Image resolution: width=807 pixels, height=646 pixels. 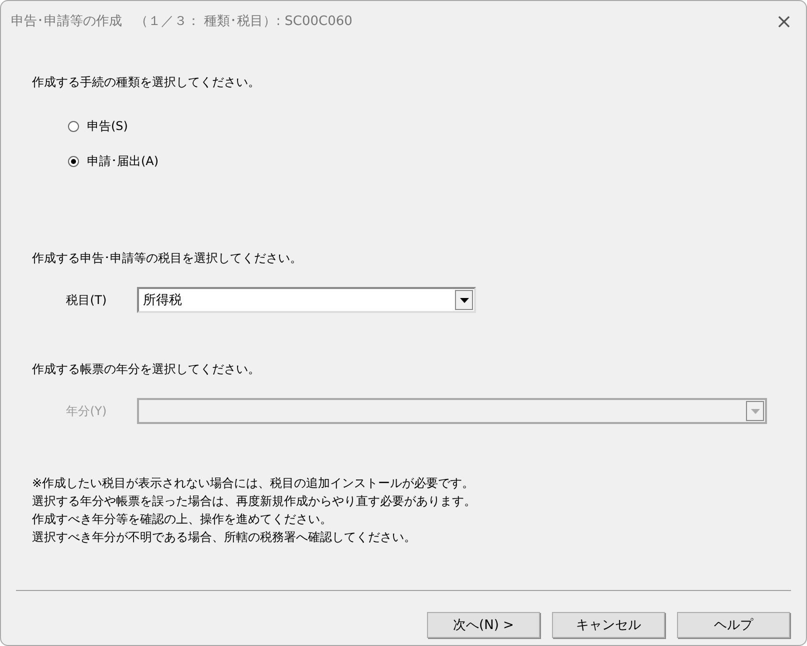 What do you see at coordinates (608, 625) in the screenshot?
I see `dialog-button: キャンセル` at bounding box center [608, 625].